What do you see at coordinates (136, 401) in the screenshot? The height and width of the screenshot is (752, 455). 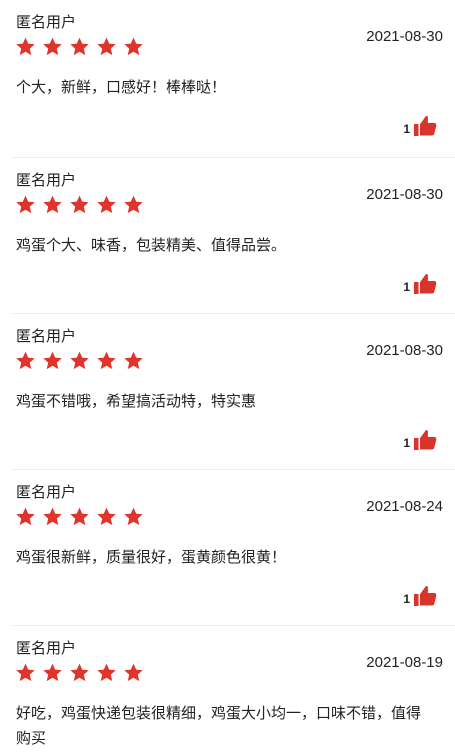 I see `review-content: 鸡蛋不错哦，希望搞活动特，特实惠` at bounding box center [136, 401].